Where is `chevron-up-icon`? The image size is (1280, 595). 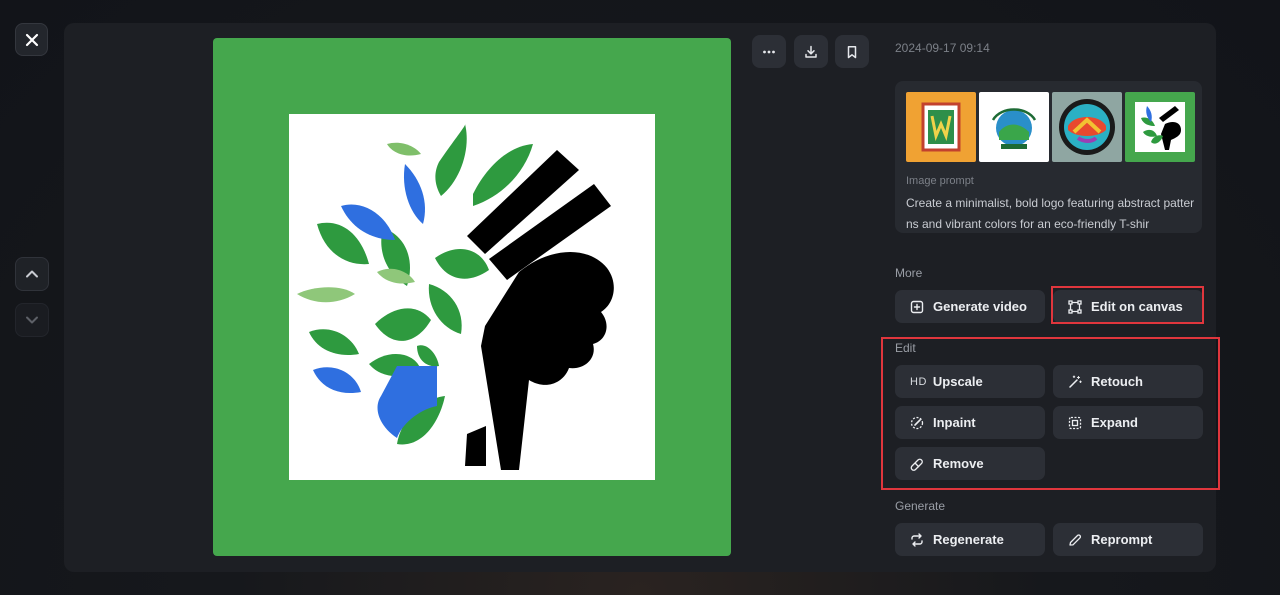 chevron-up-icon is located at coordinates (32, 274).